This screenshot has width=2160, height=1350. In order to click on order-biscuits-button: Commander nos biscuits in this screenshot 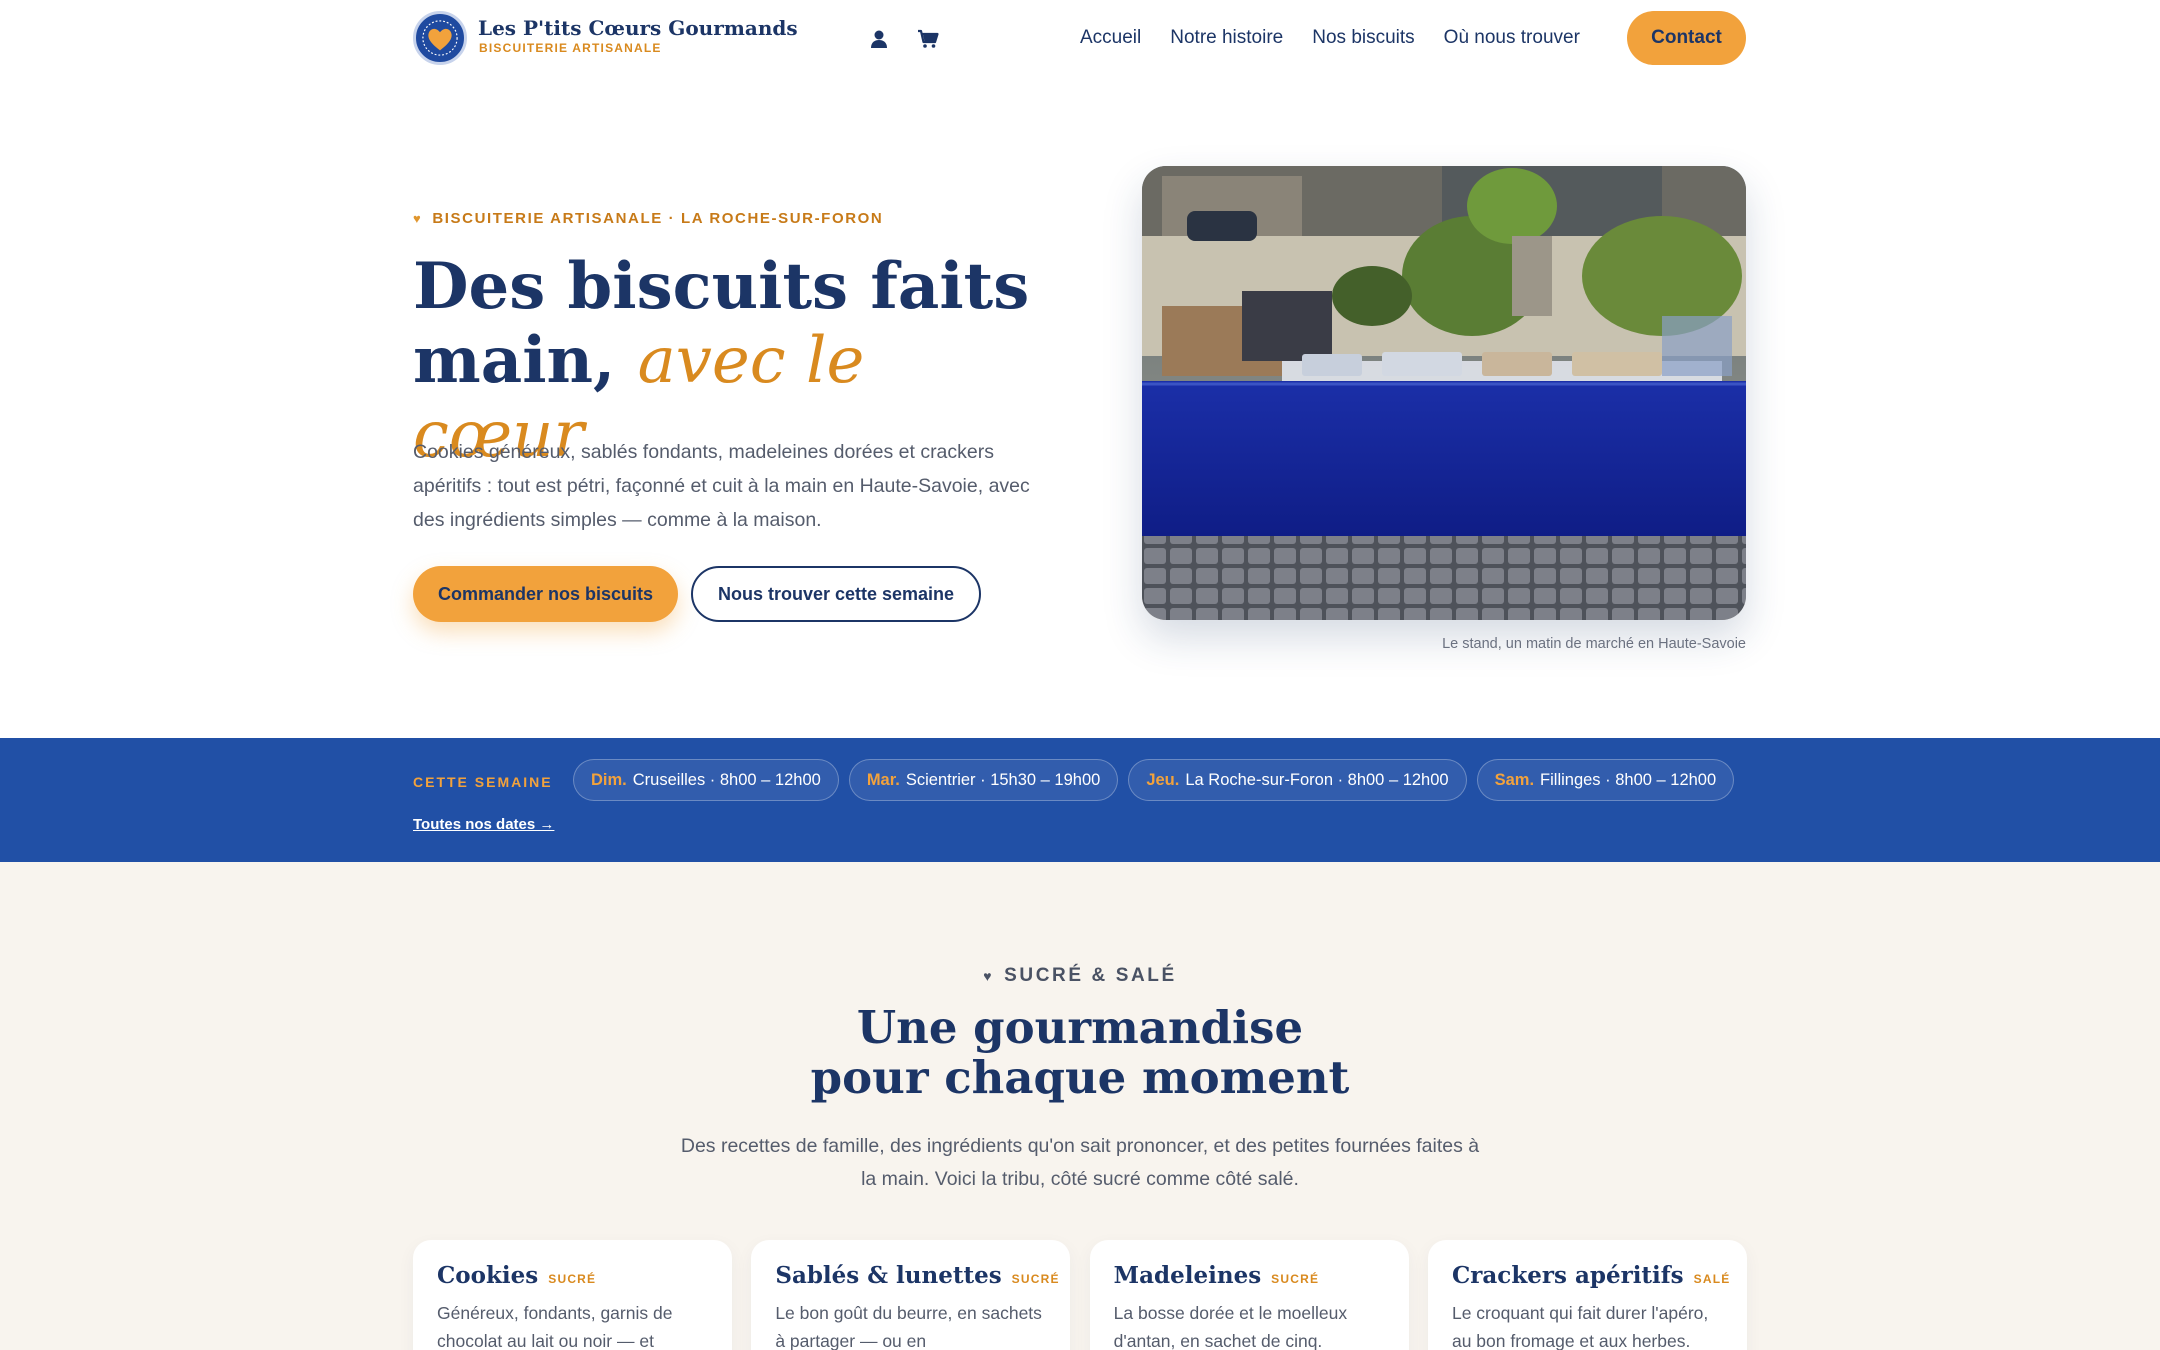, I will do `click(545, 594)`.